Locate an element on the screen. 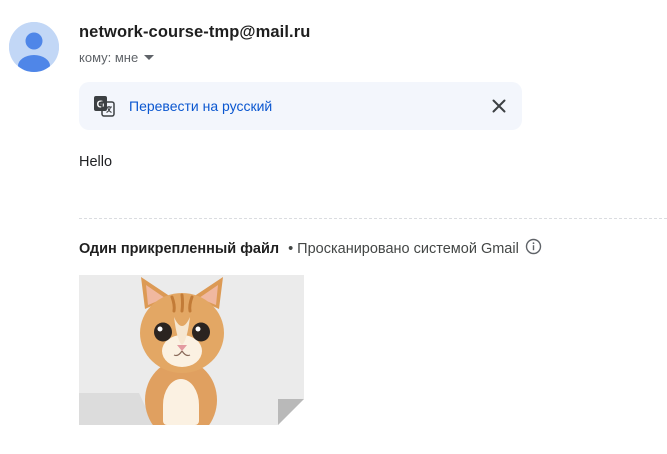 This screenshot has height=454, width=667. kitten-image is located at coordinates (191, 350).